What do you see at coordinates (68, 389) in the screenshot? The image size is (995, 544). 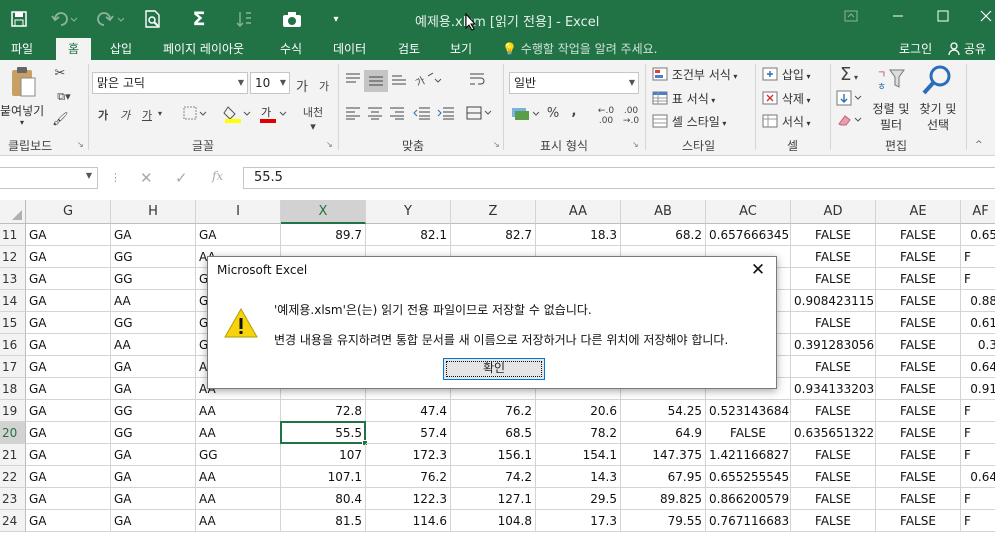 I see `cell-g18: GA` at bounding box center [68, 389].